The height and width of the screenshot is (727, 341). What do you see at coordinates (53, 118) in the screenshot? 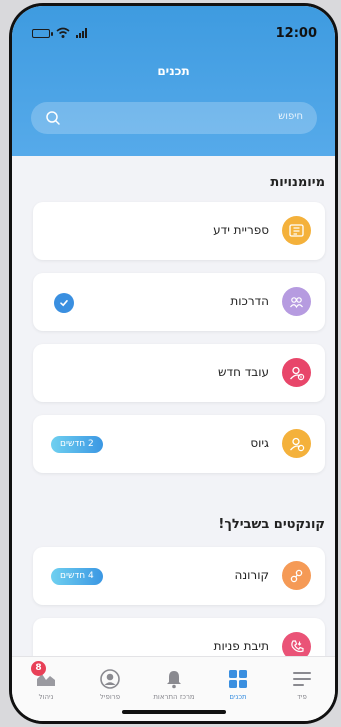
I see `search-icon` at bounding box center [53, 118].